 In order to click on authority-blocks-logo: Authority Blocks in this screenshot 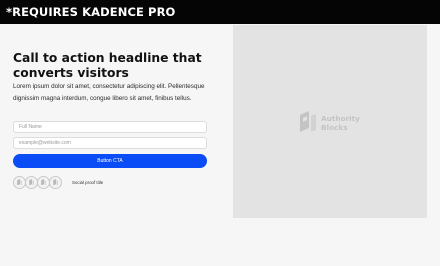, I will do `click(334, 122)`.